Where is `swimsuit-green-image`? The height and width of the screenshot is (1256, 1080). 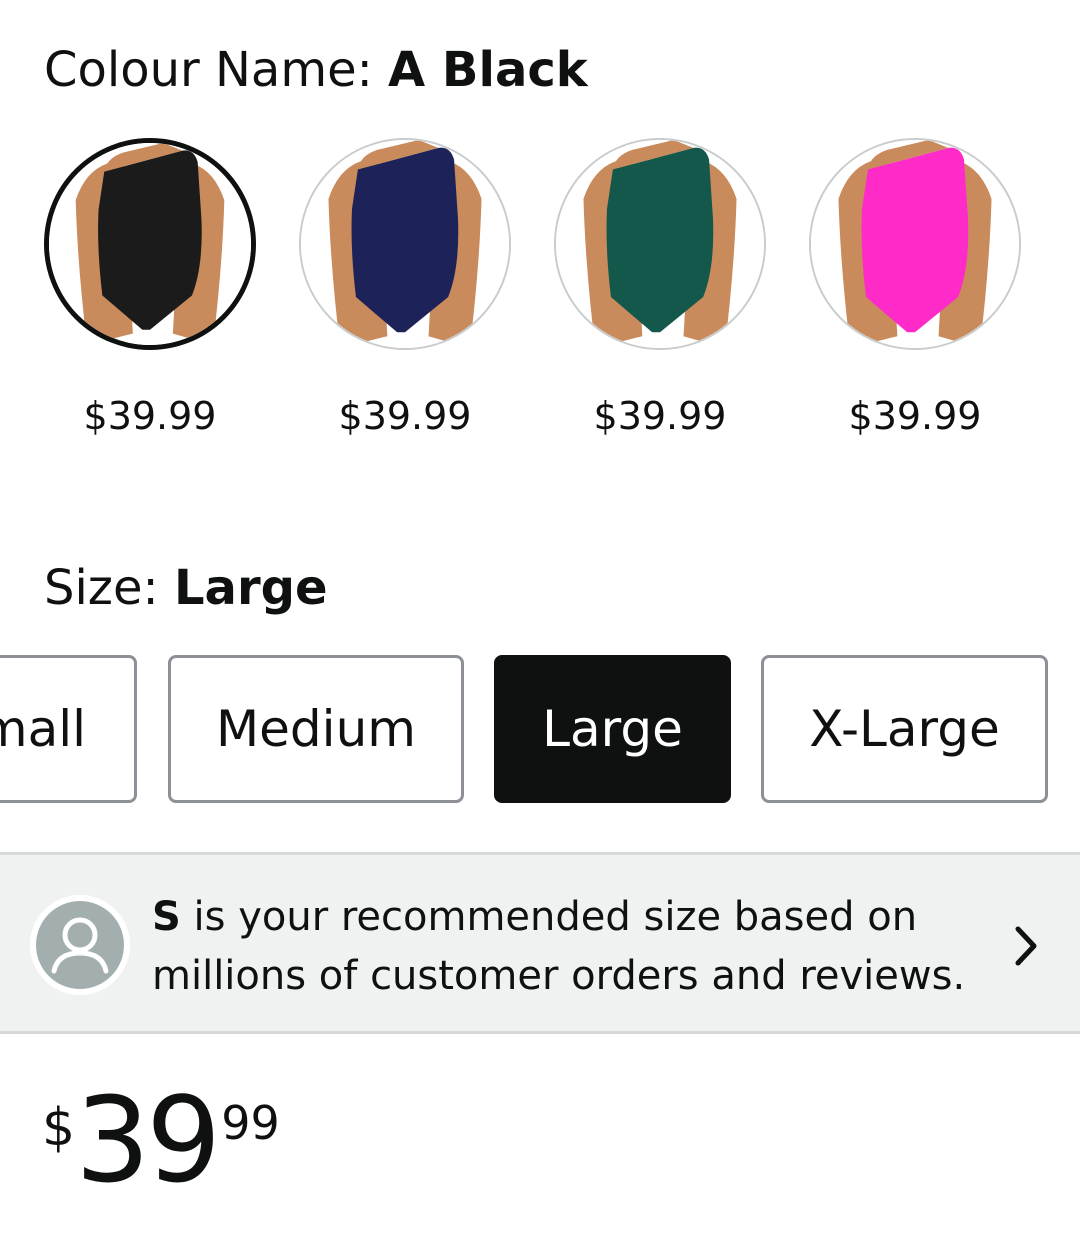
swimsuit-green-image is located at coordinates (660, 244).